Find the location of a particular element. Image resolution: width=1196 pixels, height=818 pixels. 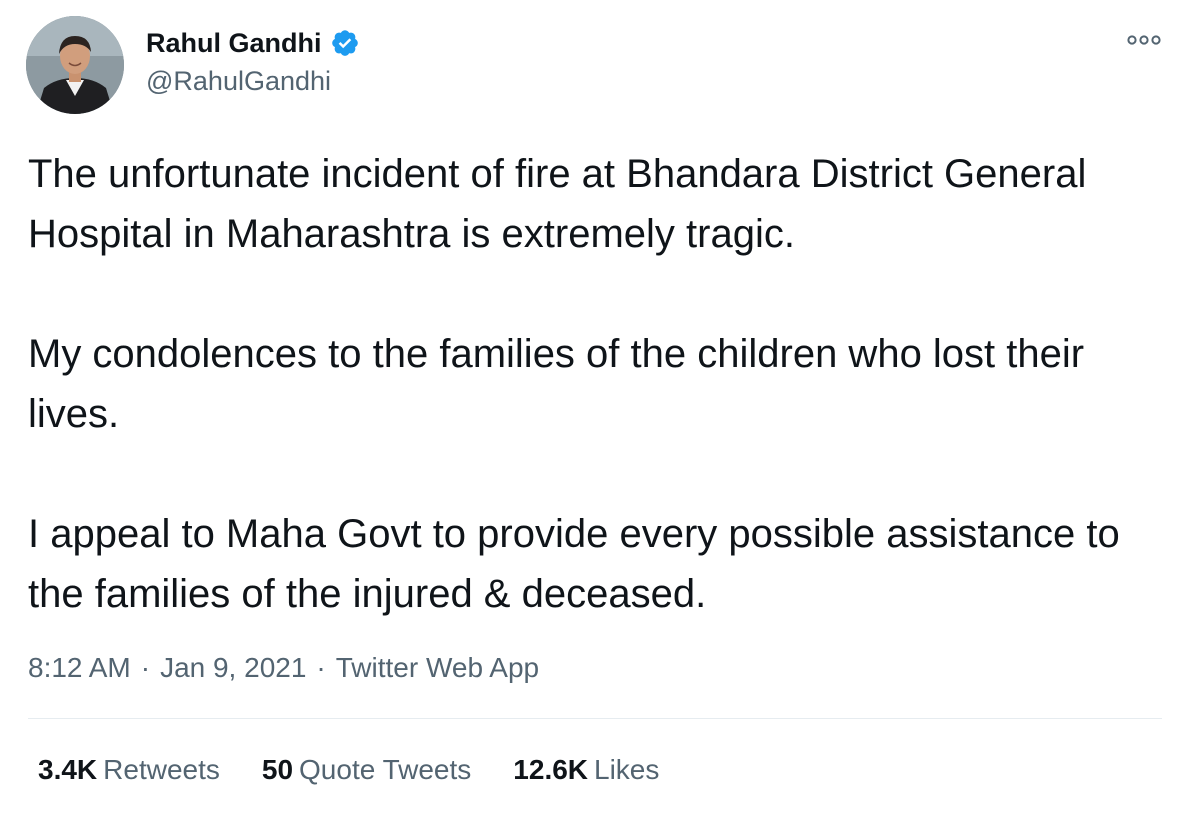

retweets-stat: 3.4K Retweets is located at coordinates (129, 770).